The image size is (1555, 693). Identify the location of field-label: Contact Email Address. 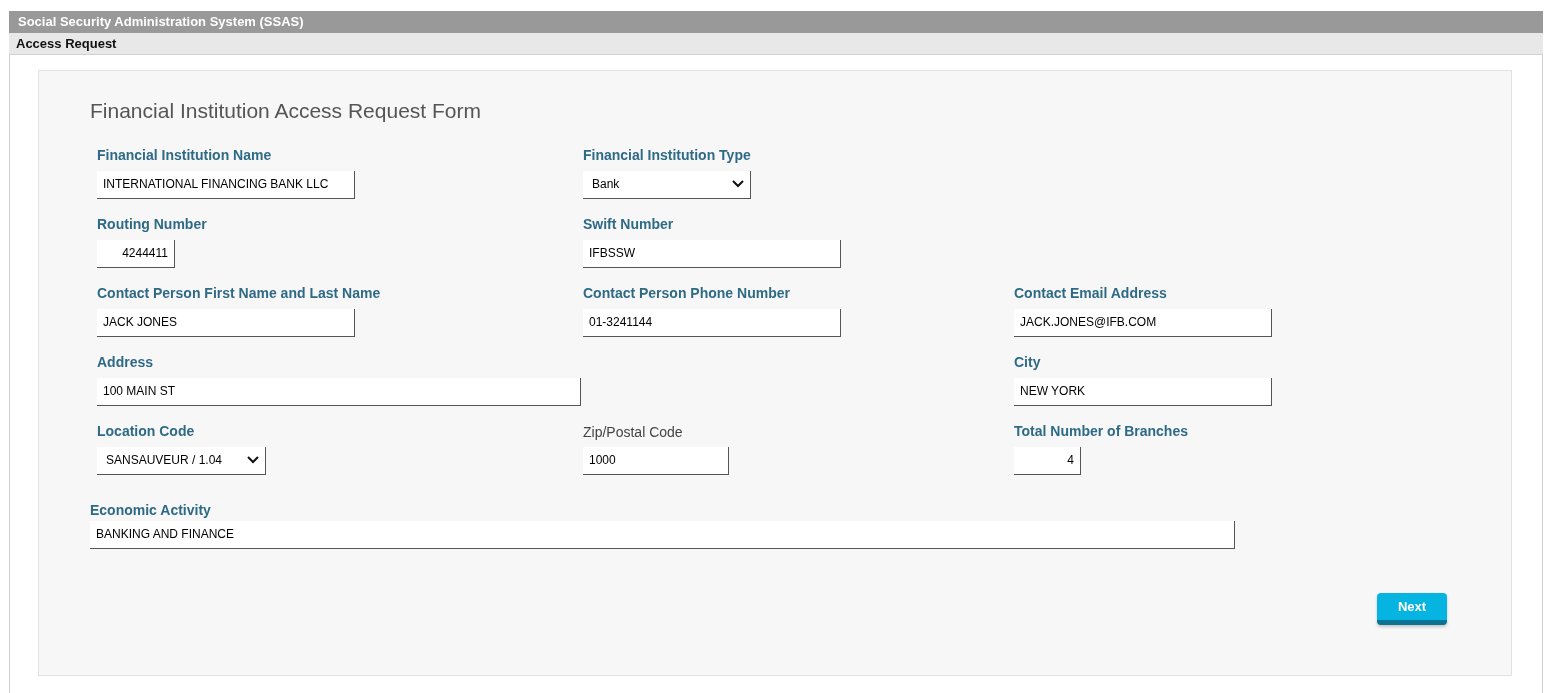
(1091, 293).